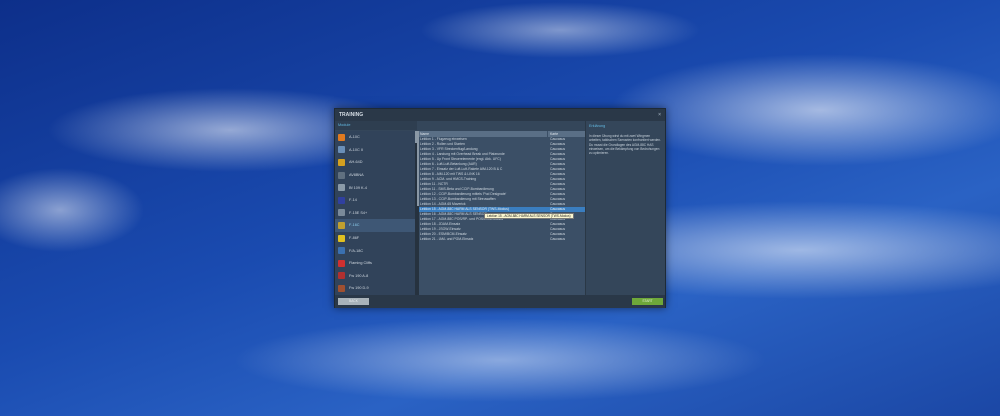 This screenshot has width=1000, height=416. I want to click on module-label: A-10C, so click(354, 137).